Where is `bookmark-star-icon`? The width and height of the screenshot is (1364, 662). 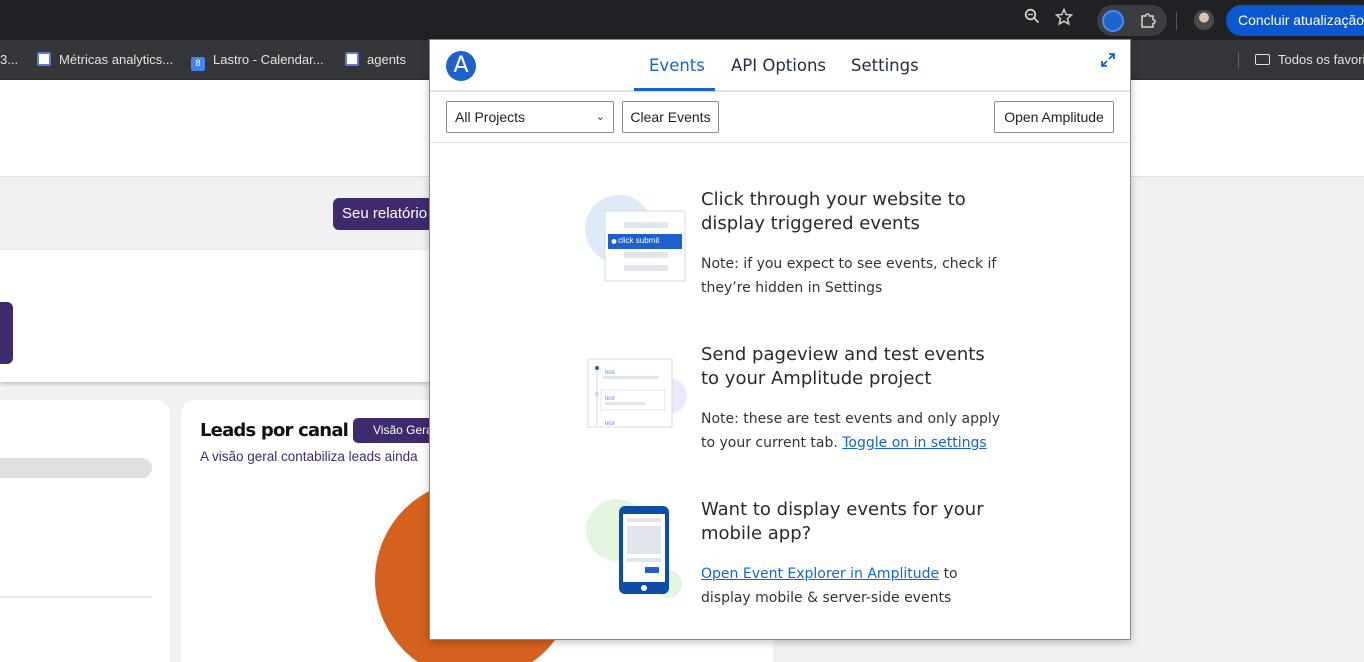
bookmark-star-icon is located at coordinates (1064, 19).